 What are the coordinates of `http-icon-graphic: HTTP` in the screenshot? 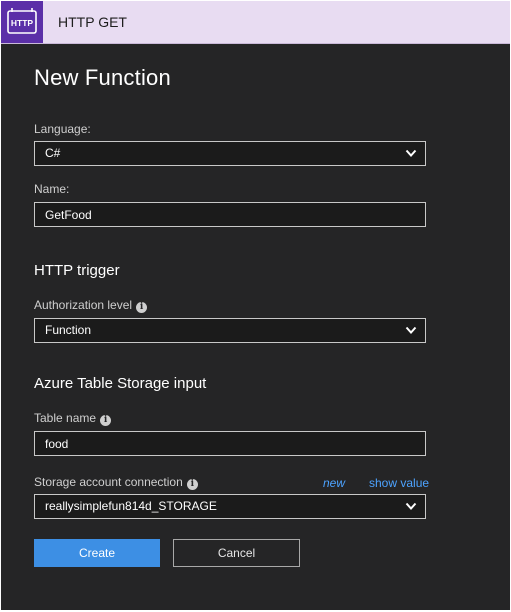 It's located at (22, 21).